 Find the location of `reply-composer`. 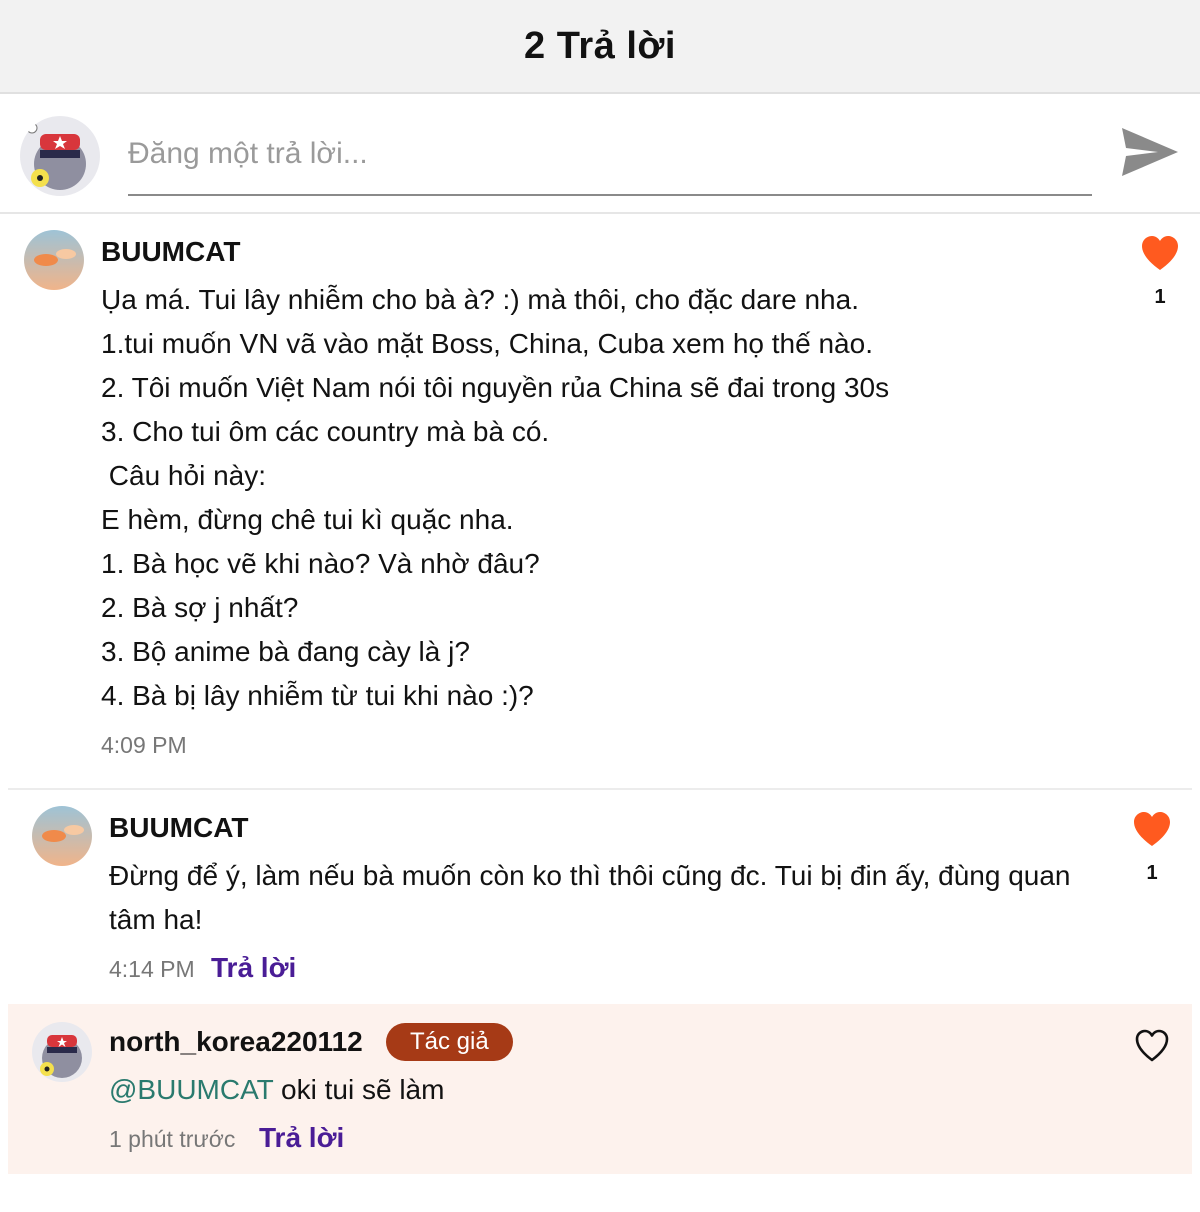

reply-composer is located at coordinates (600, 154).